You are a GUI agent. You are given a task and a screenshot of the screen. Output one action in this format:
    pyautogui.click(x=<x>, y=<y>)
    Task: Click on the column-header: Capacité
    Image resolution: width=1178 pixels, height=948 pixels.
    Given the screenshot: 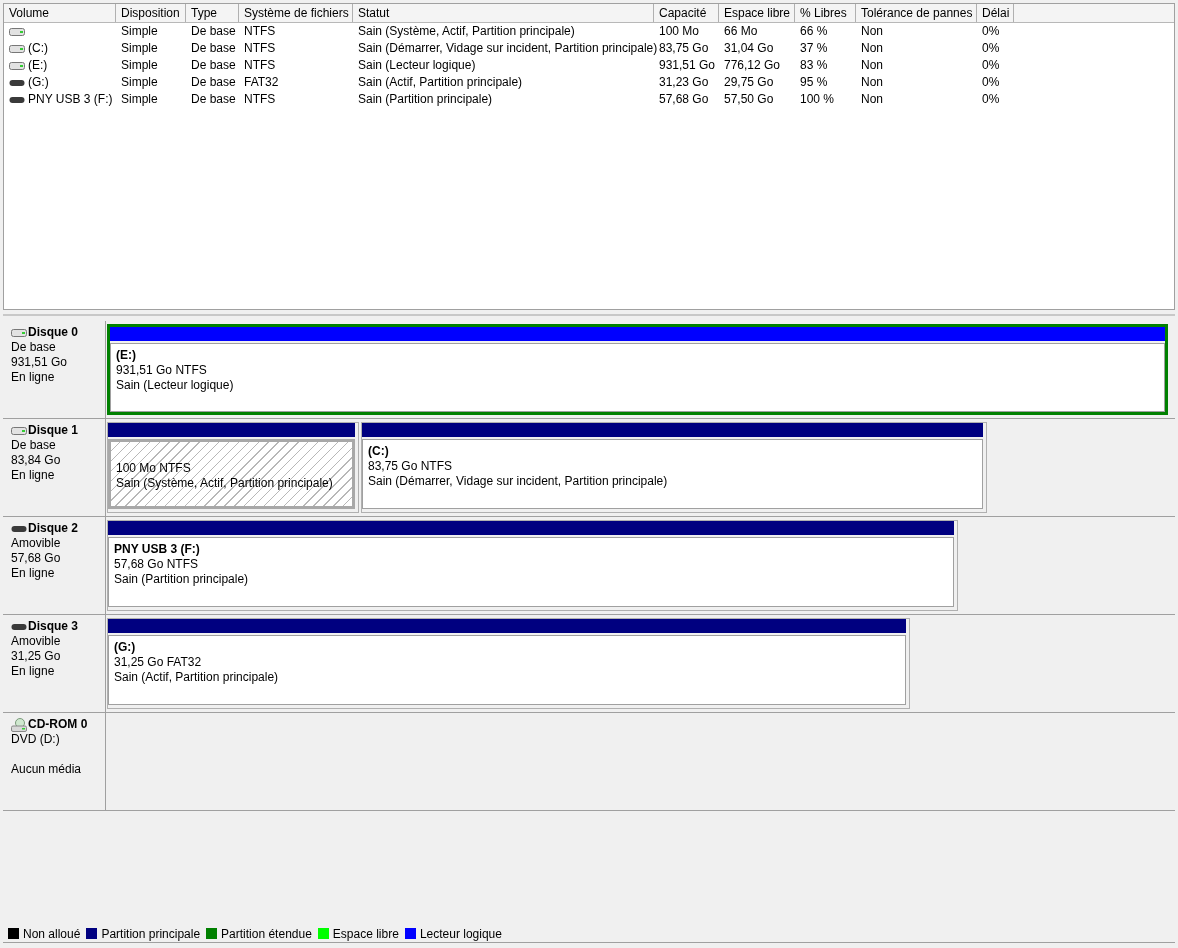 What is the action you would take?
    pyautogui.click(x=686, y=13)
    